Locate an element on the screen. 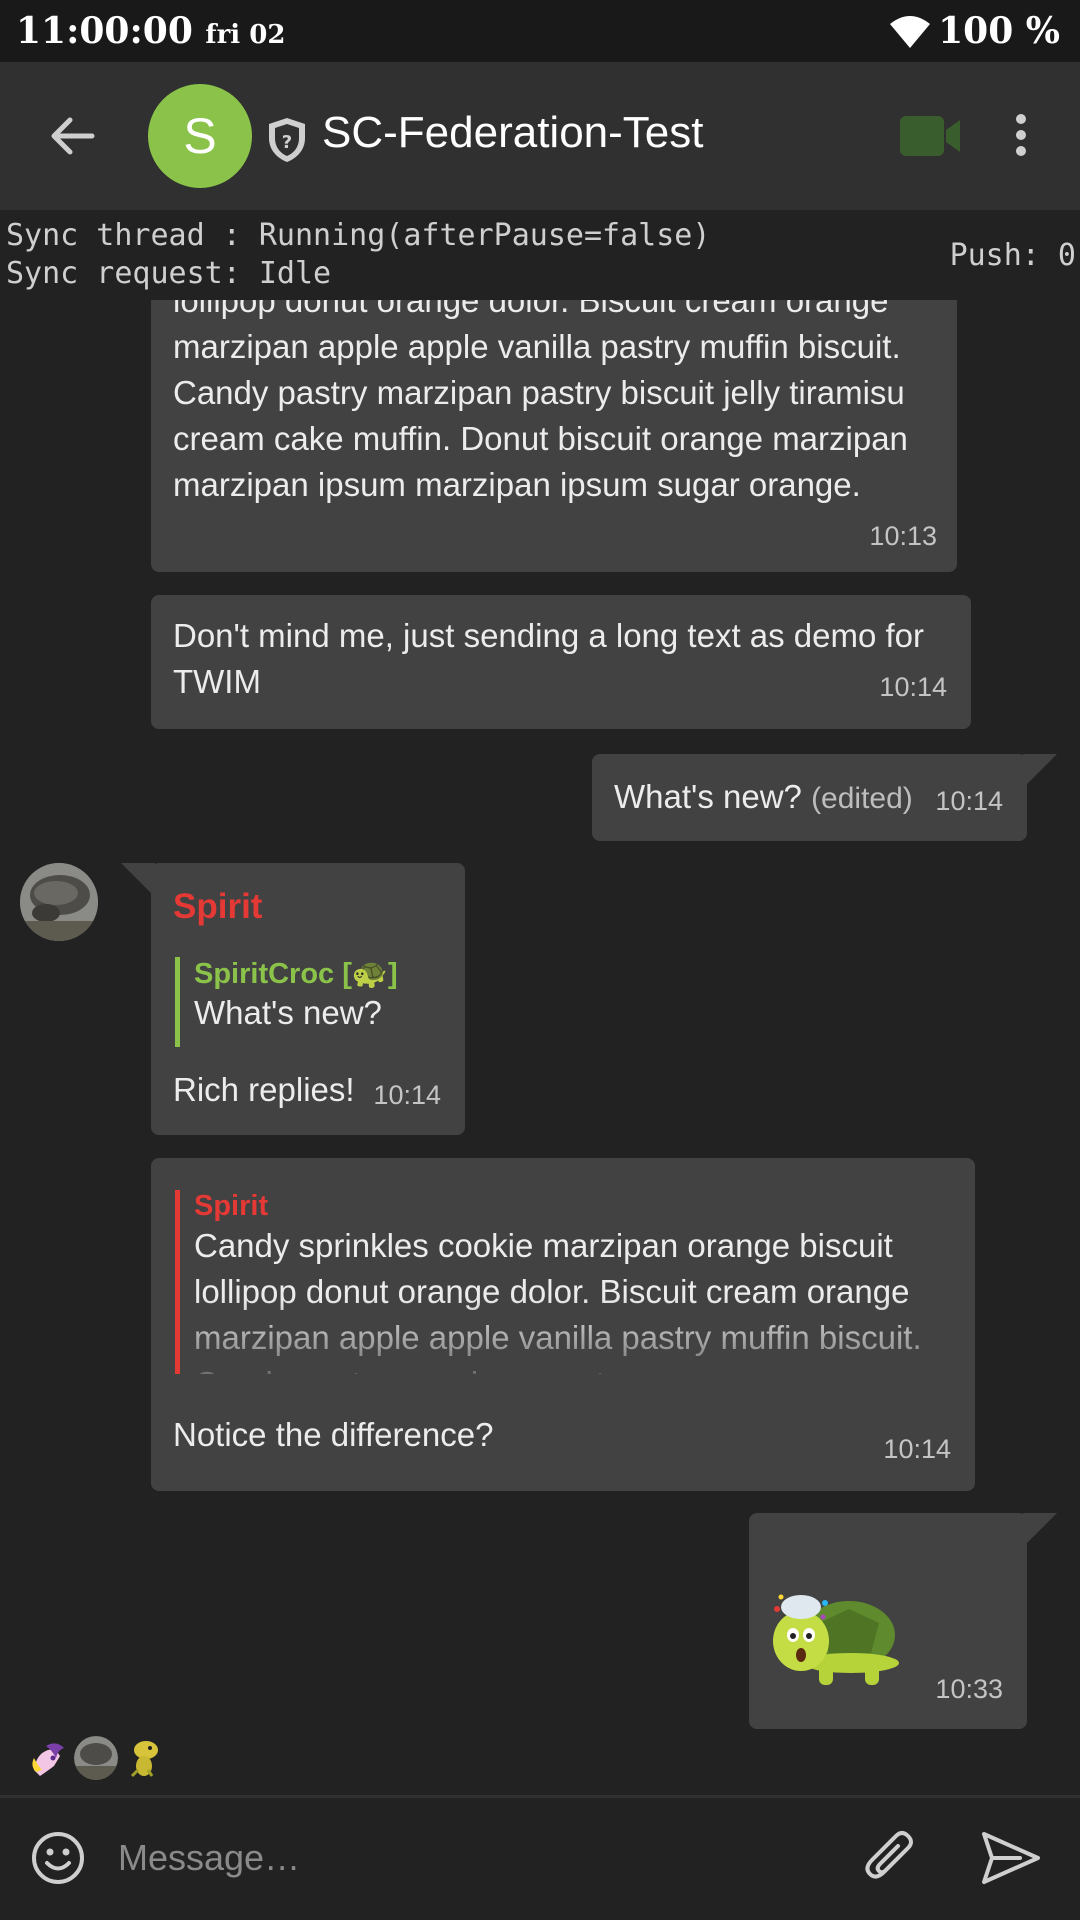  battery-level: 100 % is located at coordinates (999, 31).